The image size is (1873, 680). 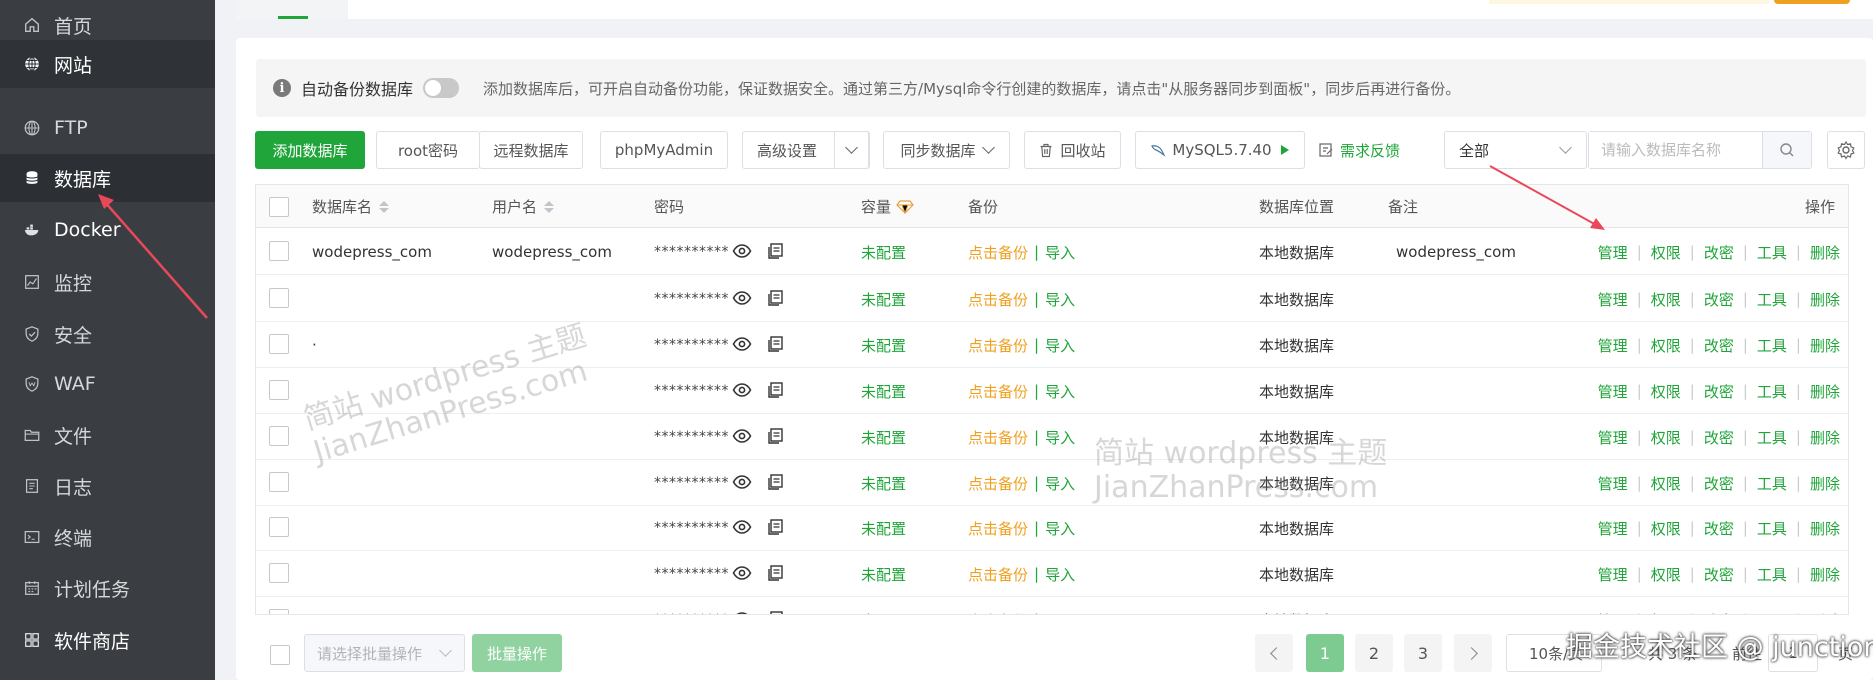 I want to click on recycle-bin-button: 回收站, so click(x=1072, y=150).